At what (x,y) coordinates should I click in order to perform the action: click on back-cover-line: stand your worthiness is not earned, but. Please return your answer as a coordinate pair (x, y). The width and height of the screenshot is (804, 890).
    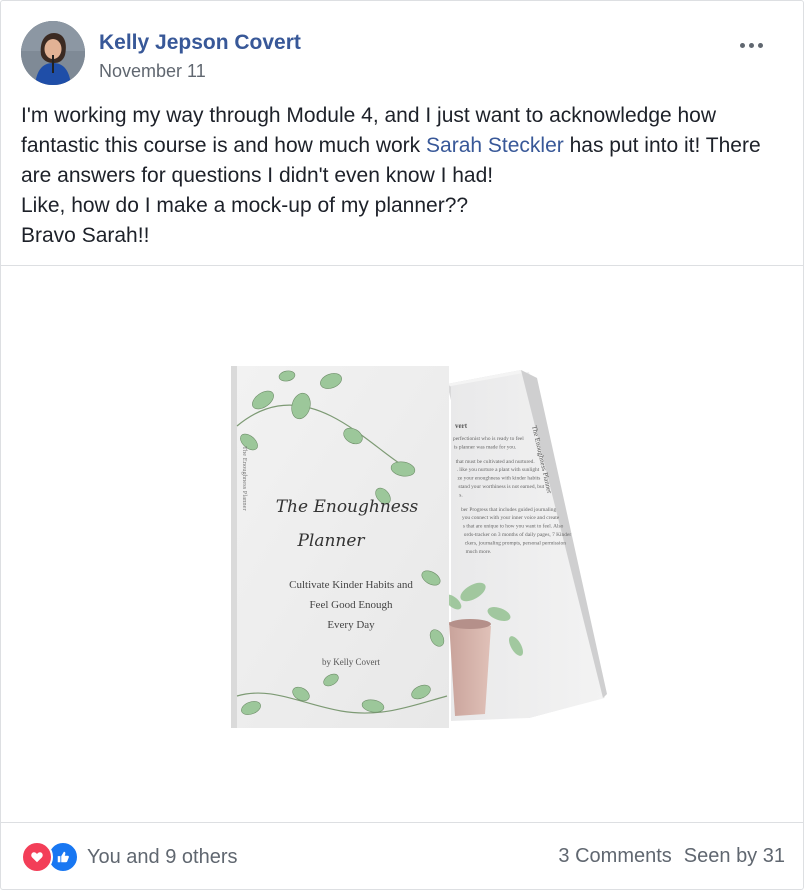
    Looking at the image, I should click on (501, 487).